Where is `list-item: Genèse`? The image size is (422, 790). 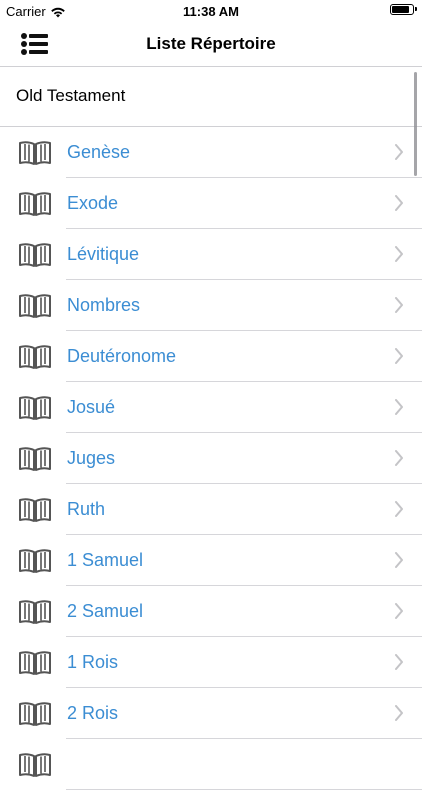
list-item: Genèse is located at coordinates (211, 152).